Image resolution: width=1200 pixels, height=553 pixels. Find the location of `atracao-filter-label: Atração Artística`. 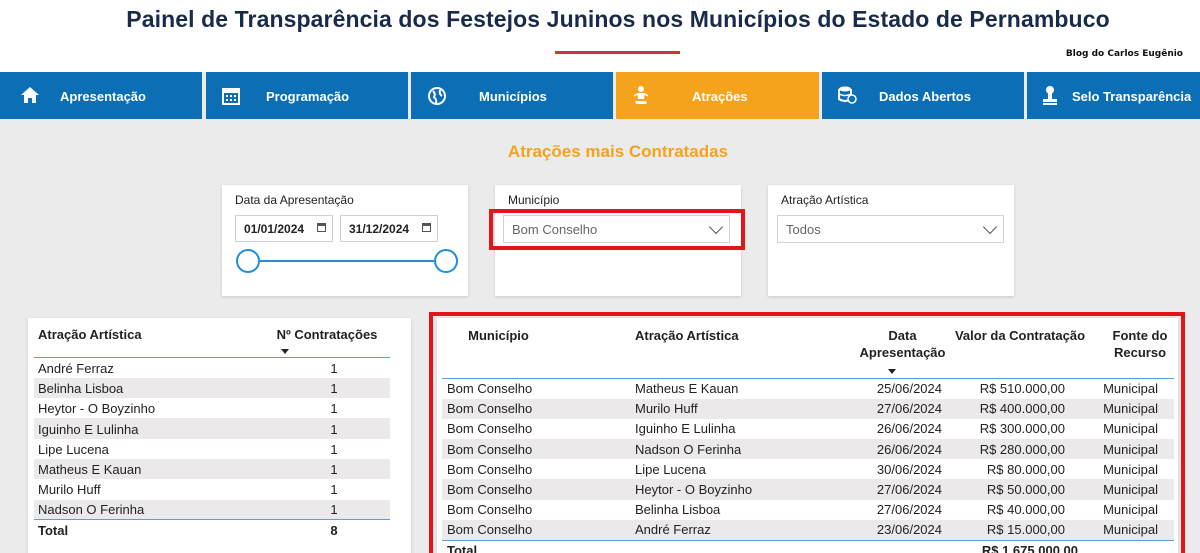

atracao-filter-label: Atração Artística is located at coordinates (825, 200).